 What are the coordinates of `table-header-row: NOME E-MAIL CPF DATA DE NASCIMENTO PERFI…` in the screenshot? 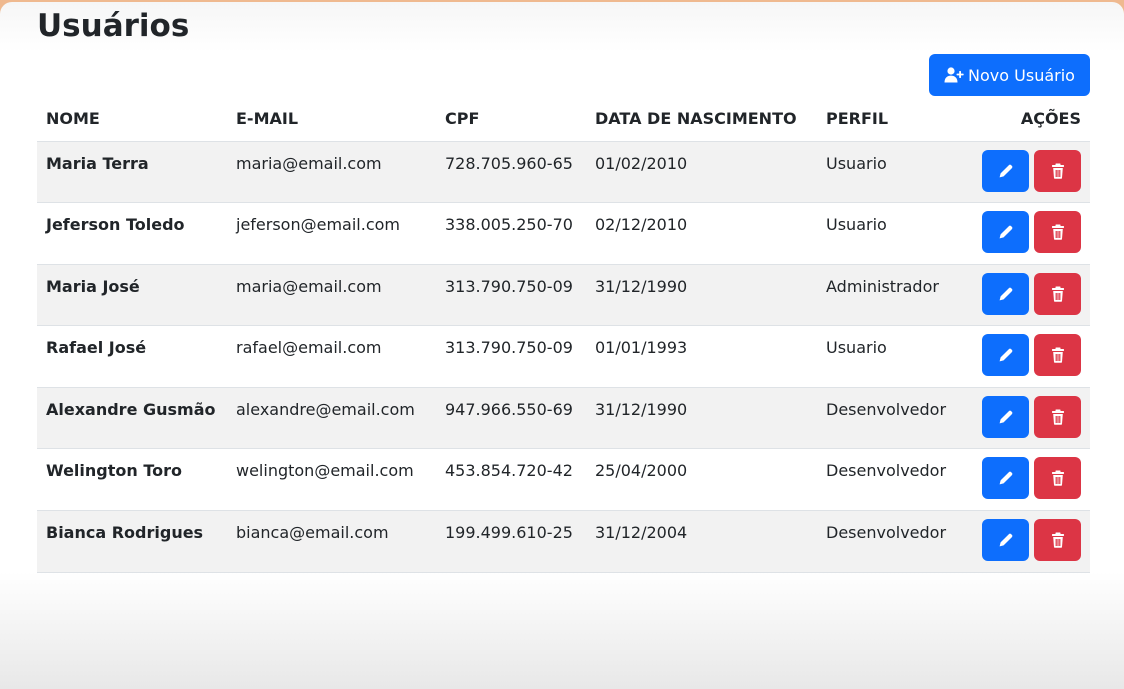 It's located at (563, 119).